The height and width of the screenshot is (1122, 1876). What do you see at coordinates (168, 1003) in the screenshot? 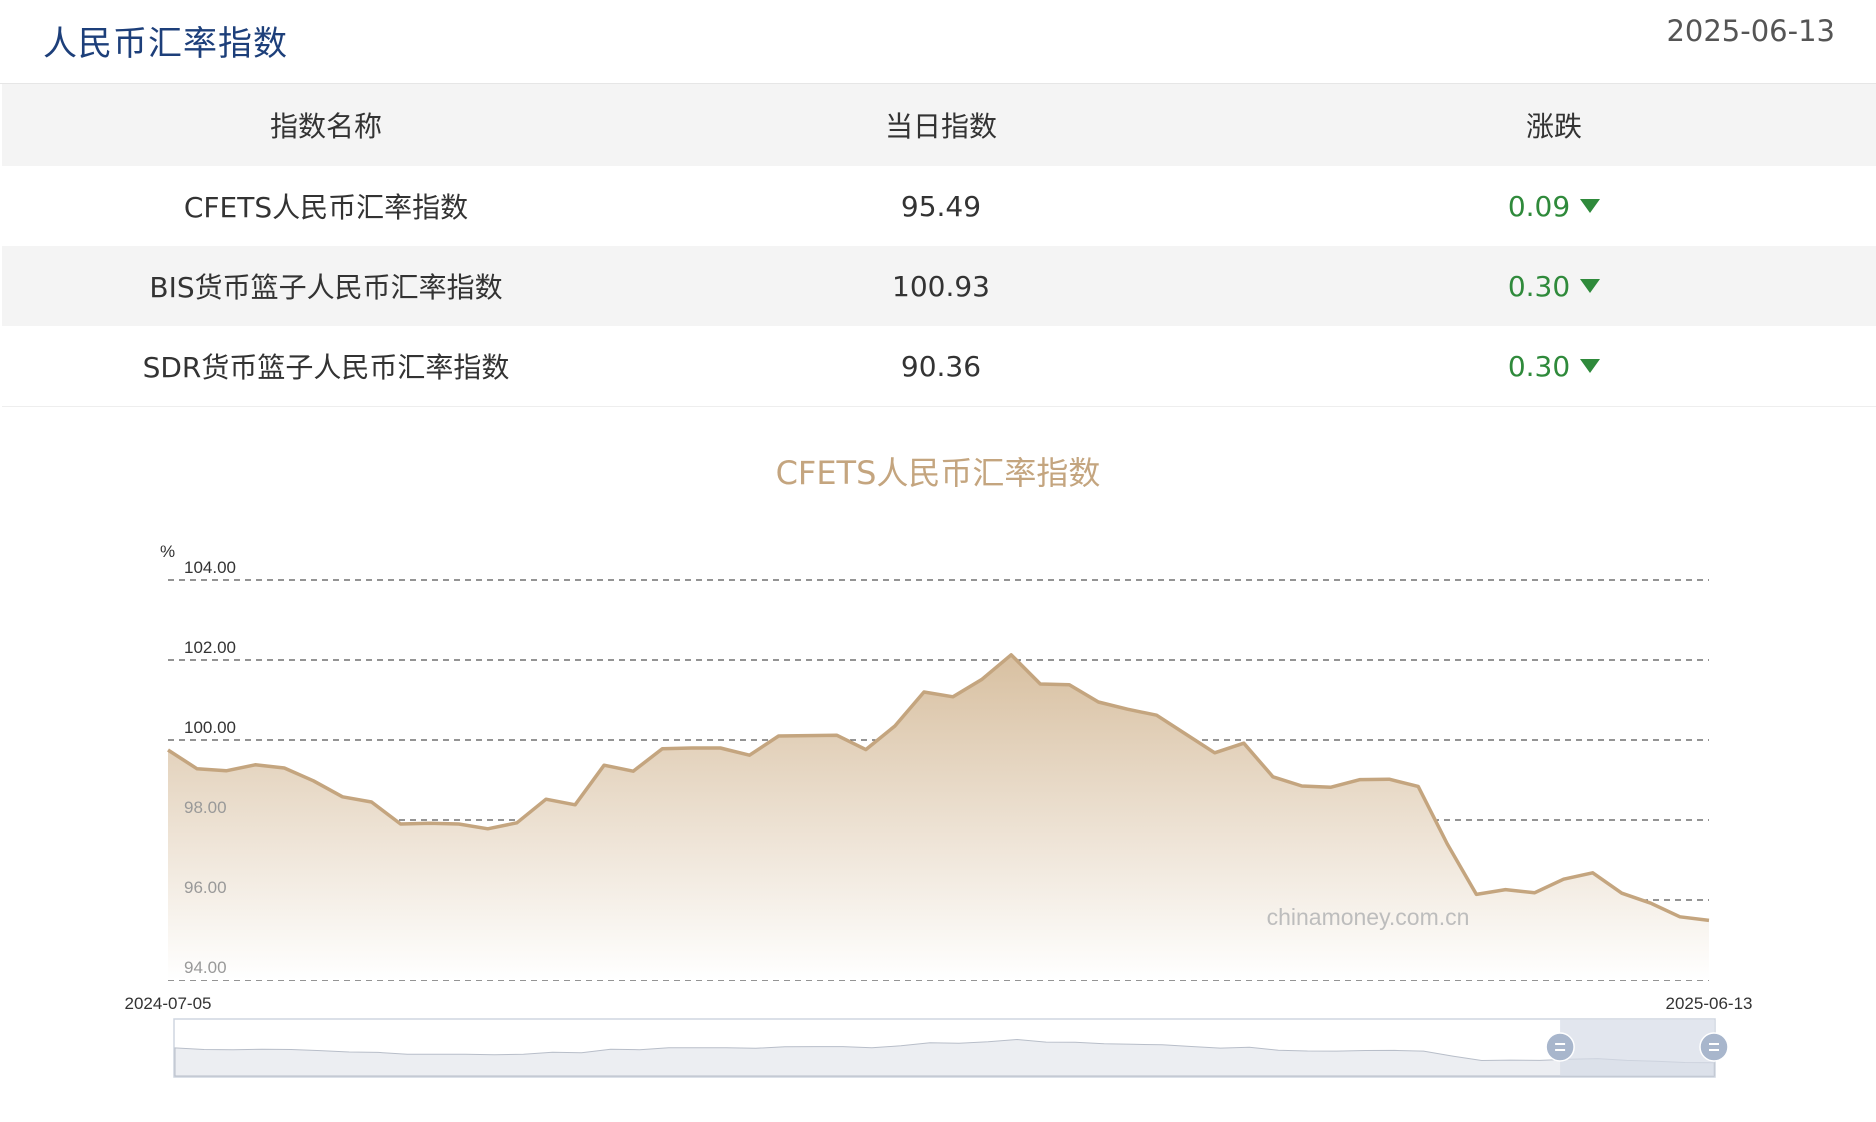
I see `x-start-label: 2024-07-05` at bounding box center [168, 1003].